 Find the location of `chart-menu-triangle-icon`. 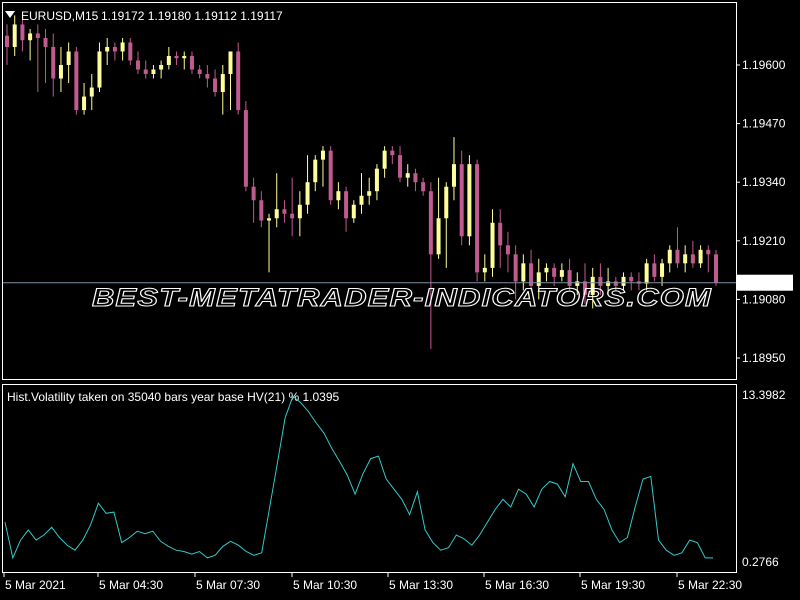

chart-menu-triangle-icon is located at coordinates (10, 14).